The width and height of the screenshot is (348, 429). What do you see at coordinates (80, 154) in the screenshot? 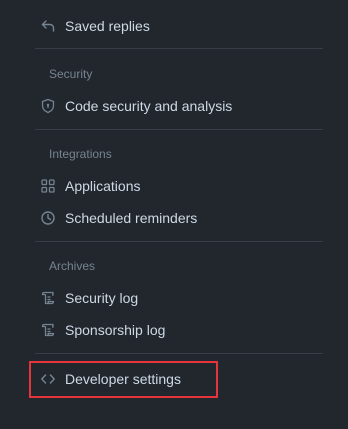
I see `section-title-integrations: Integrations` at bounding box center [80, 154].